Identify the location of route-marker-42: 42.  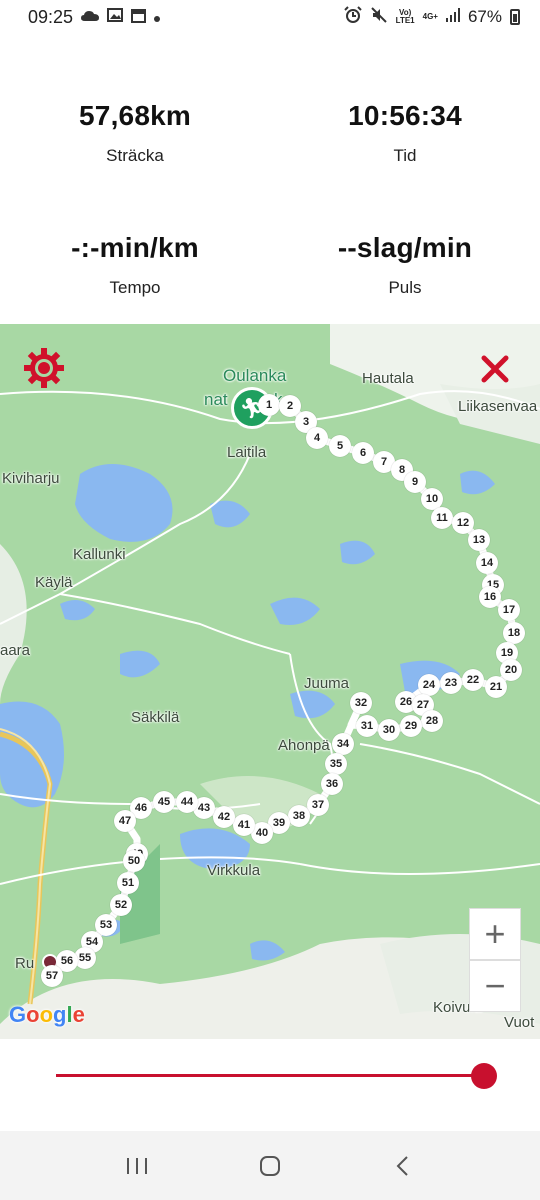
(224, 817).